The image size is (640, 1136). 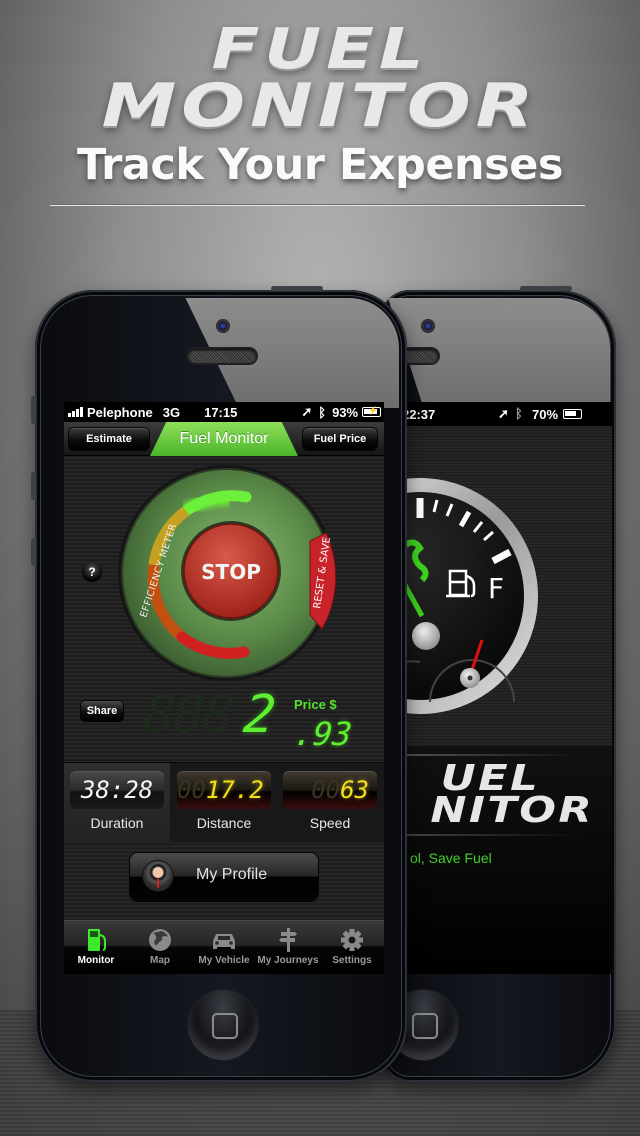 I want to click on tab-settings: Settings, so click(x=352, y=947).